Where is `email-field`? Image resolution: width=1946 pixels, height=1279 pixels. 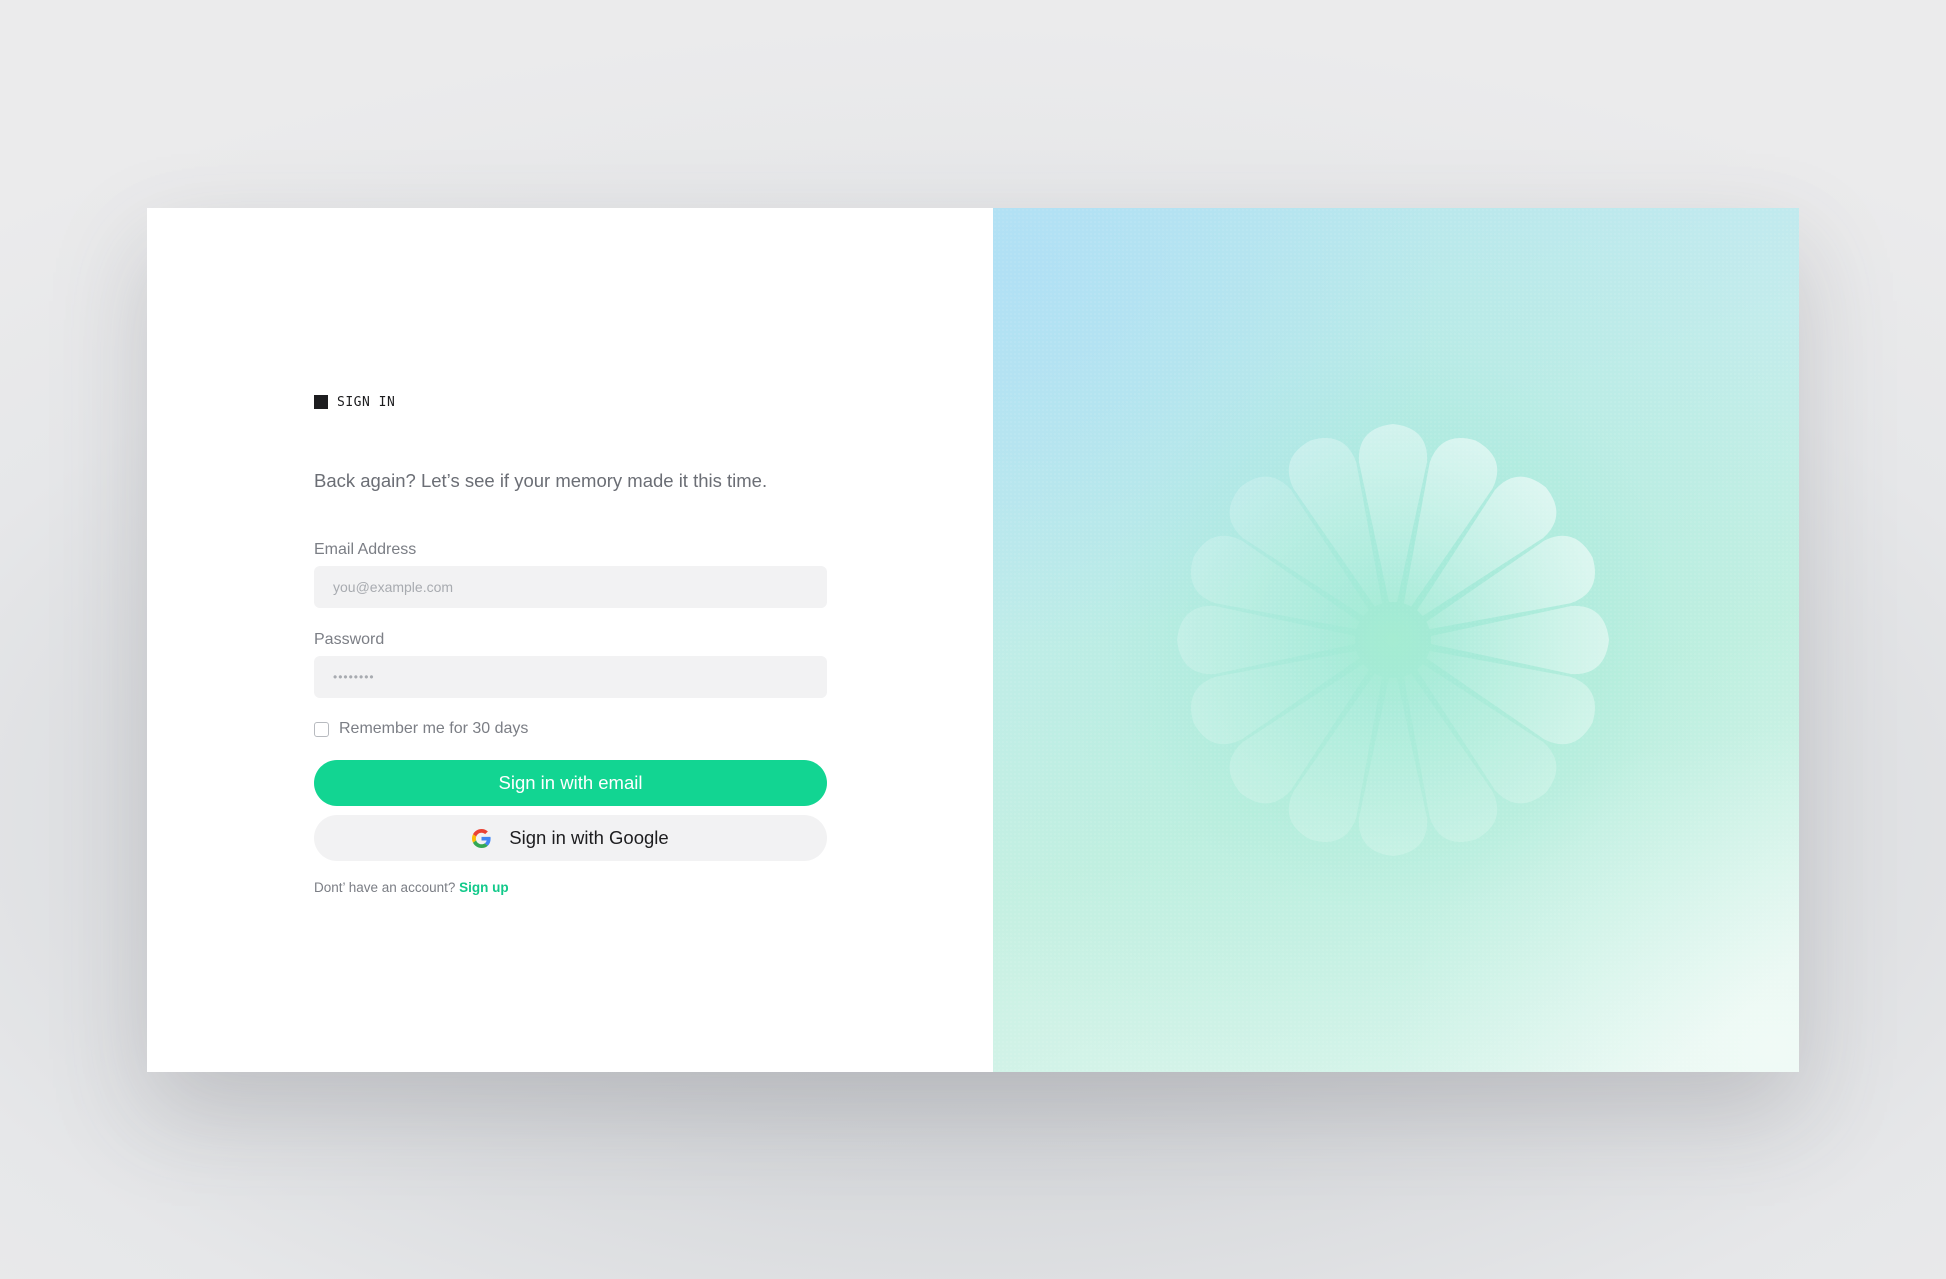 email-field is located at coordinates (570, 587).